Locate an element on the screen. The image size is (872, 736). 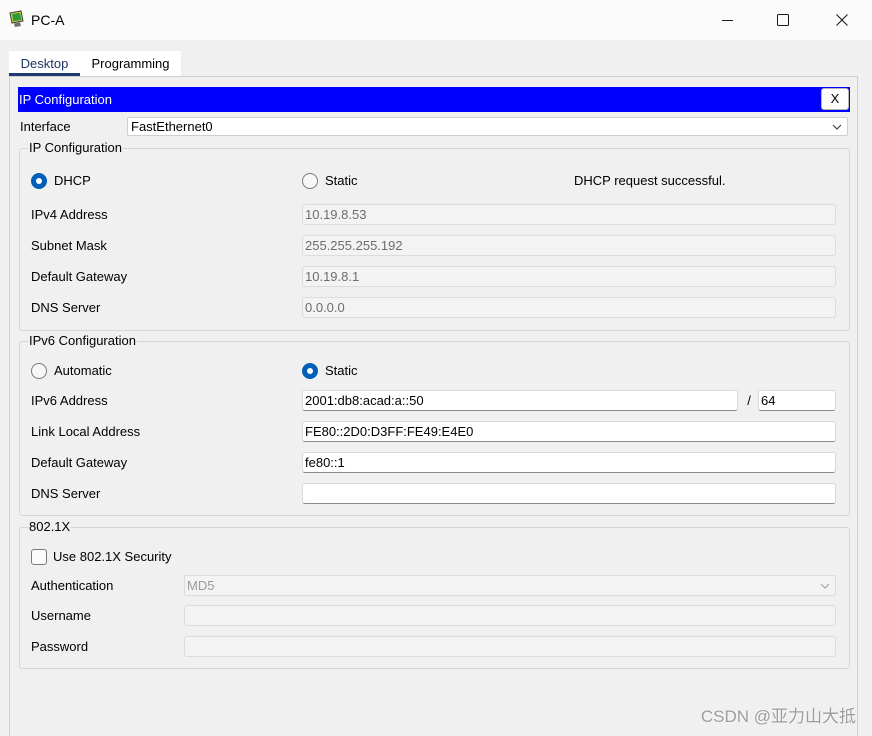
ipv4-address-row: IPv4 Address is located at coordinates (434, 214).